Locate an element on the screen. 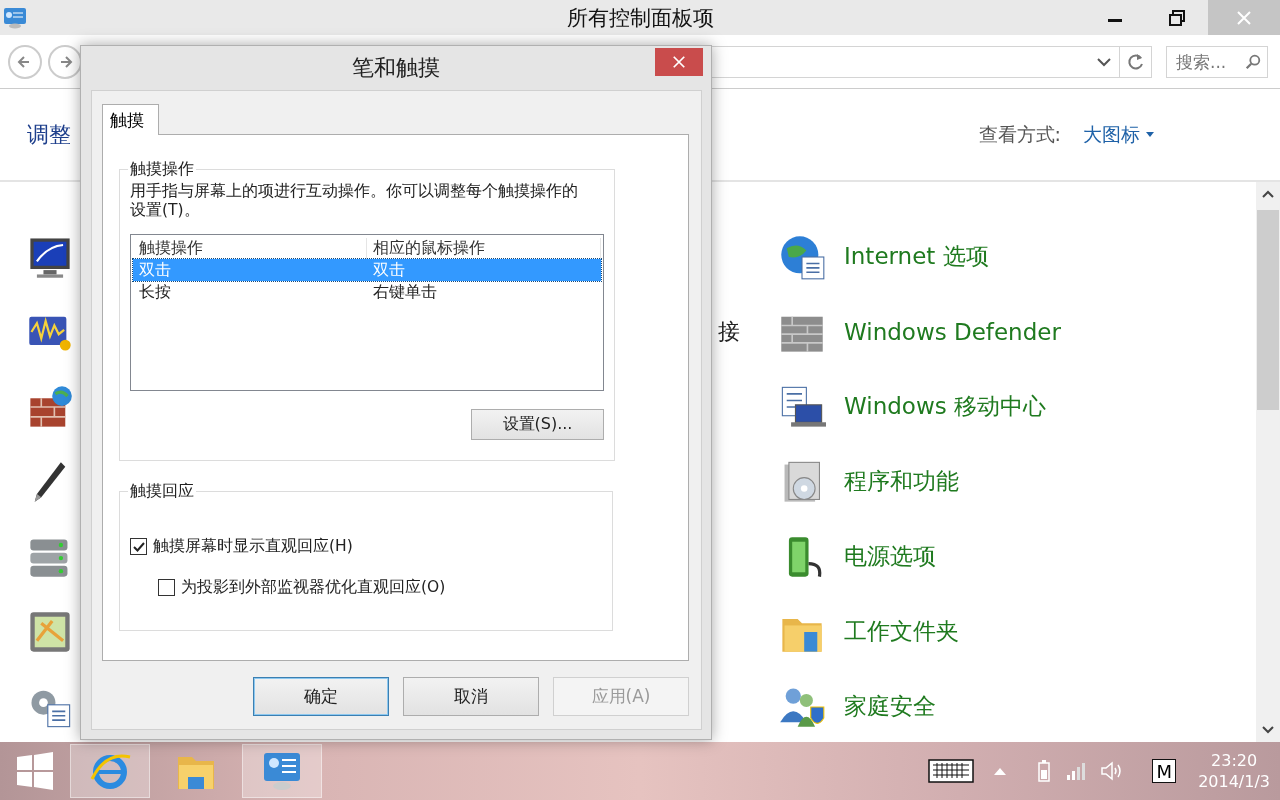 Image resolution: width=1280 pixels, height=800 pixels. clock-time: 23:20 is located at coordinates (1234, 760).